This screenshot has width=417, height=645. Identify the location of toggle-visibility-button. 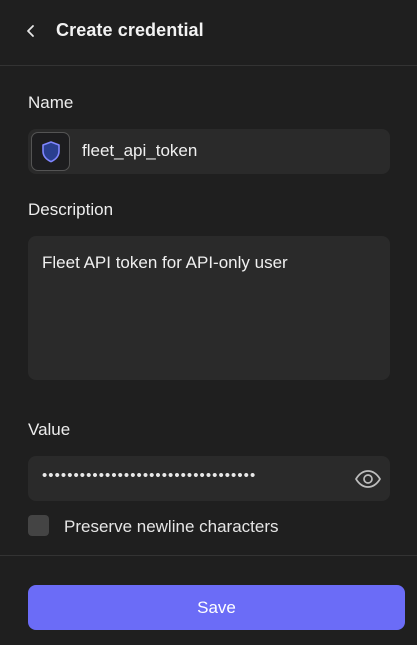
(368, 479).